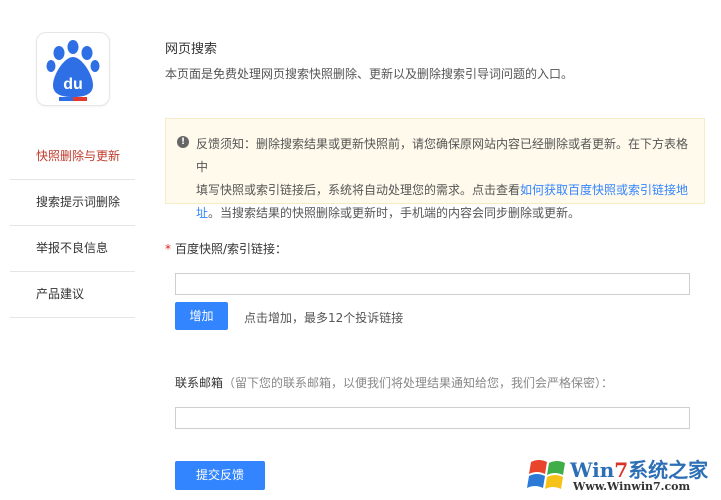 This screenshot has height=500, width=721. I want to click on email-label-text: 联系邮箱, so click(199, 383).